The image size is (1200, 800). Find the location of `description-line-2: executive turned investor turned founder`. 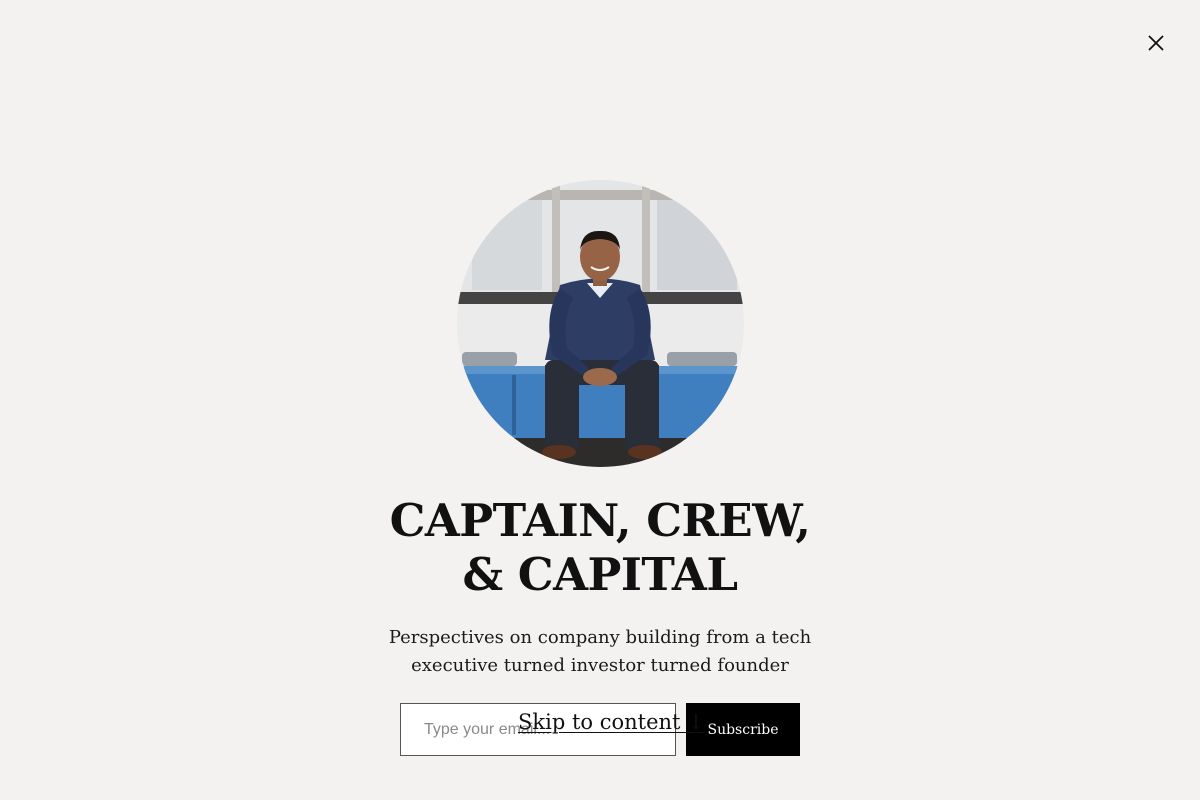

description-line-2: executive turned investor turned founder is located at coordinates (600, 665).